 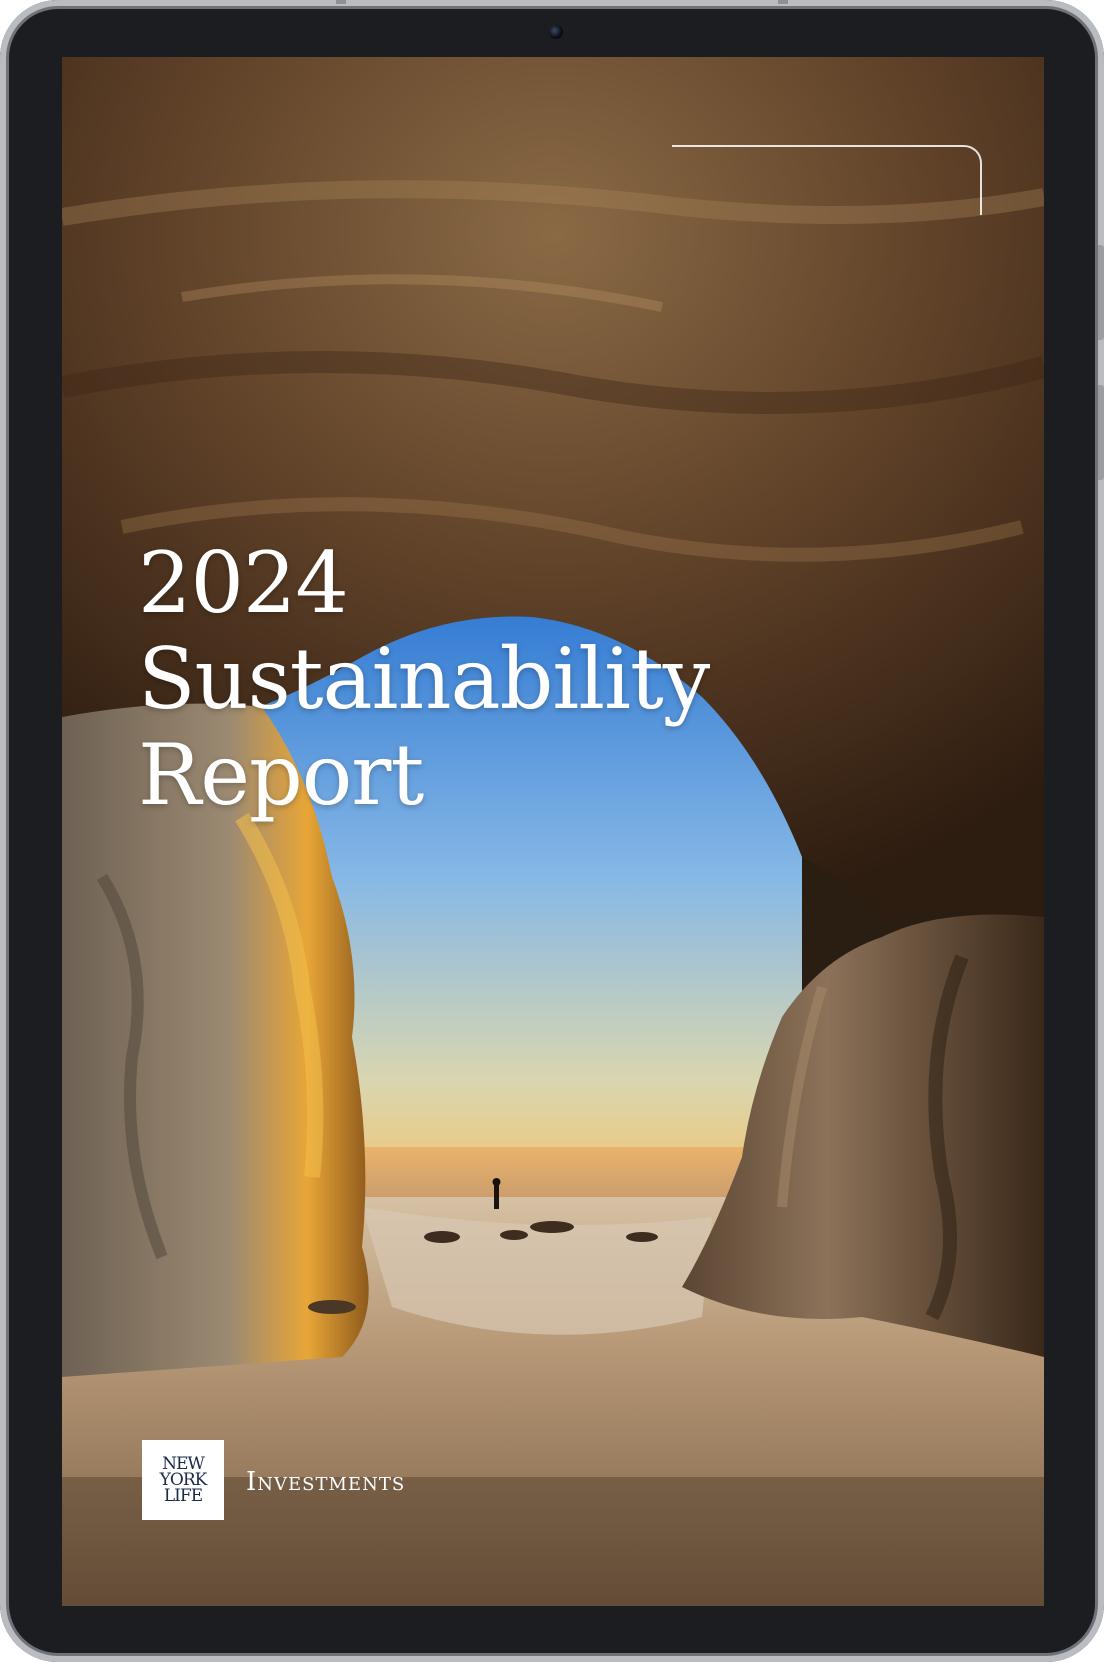 What do you see at coordinates (1101, 432) in the screenshot?
I see `volume-down-button` at bounding box center [1101, 432].